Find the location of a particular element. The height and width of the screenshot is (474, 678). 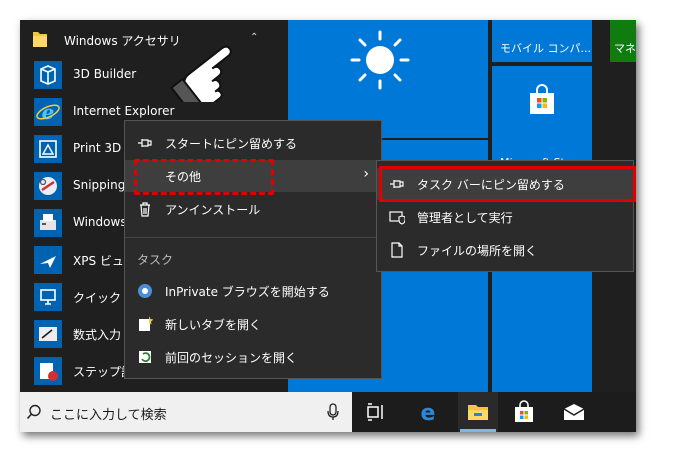

windows-fax-icon is located at coordinates (48, 223).